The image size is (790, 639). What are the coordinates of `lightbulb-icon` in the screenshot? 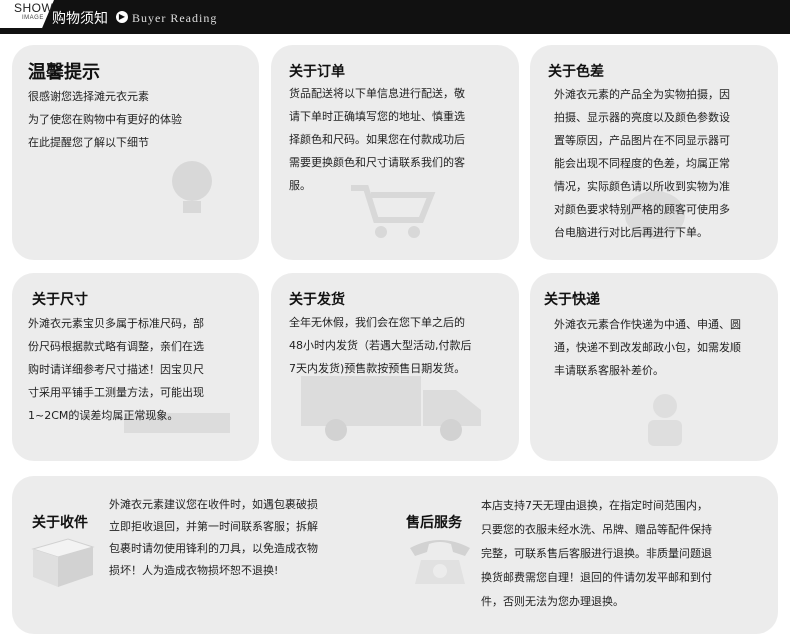 It's located at (192, 187).